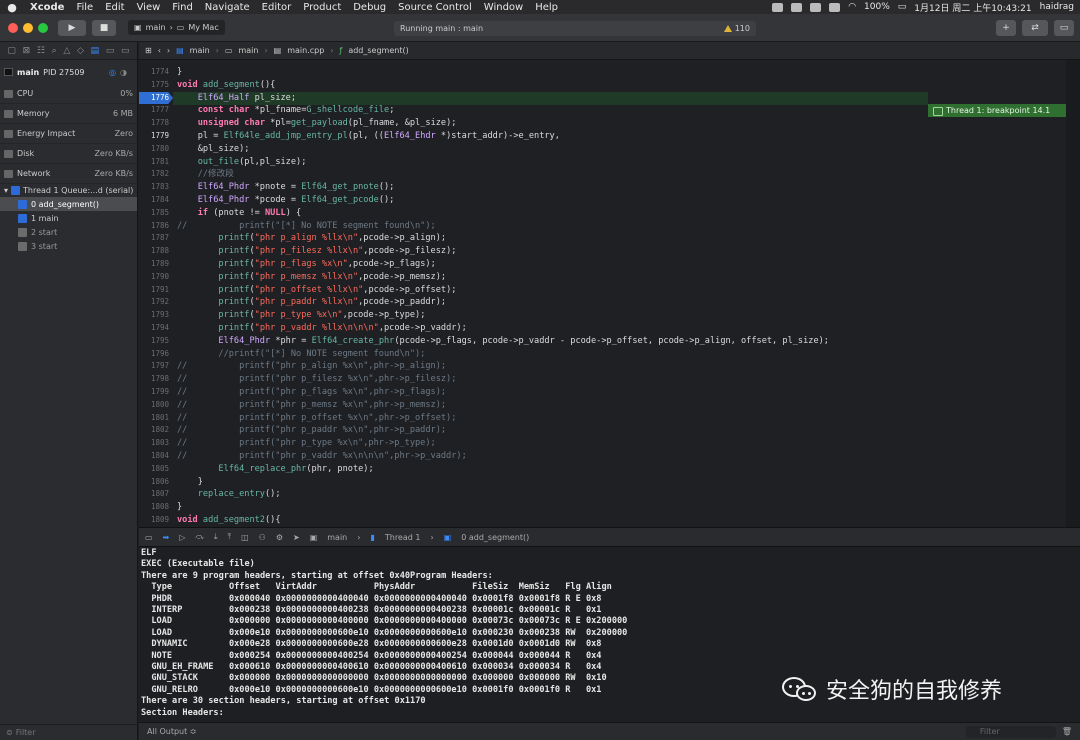  Describe the element at coordinates (503, 200) in the screenshot. I see `code-line: Elf64_Phdr *pcode = Elf64_get_pcode();` at that location.